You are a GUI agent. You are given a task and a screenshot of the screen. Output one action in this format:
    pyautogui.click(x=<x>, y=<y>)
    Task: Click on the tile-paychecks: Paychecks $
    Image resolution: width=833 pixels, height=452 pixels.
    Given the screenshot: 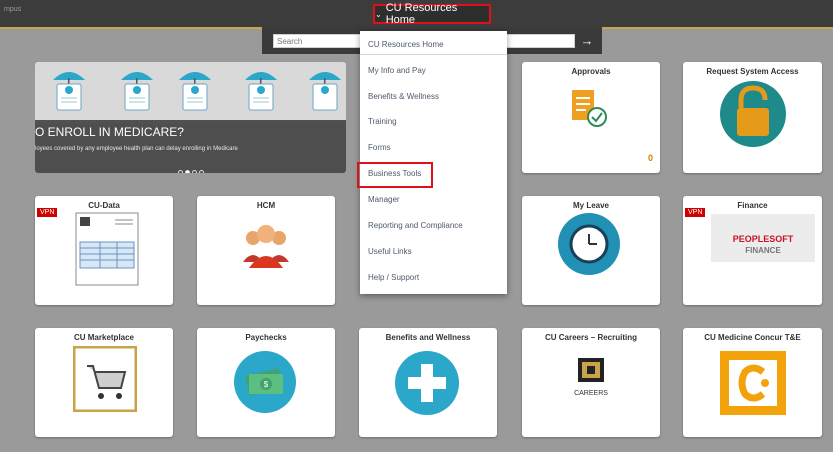 What is the action you would take?
    pyautogui.click(x=266, y=382)
    